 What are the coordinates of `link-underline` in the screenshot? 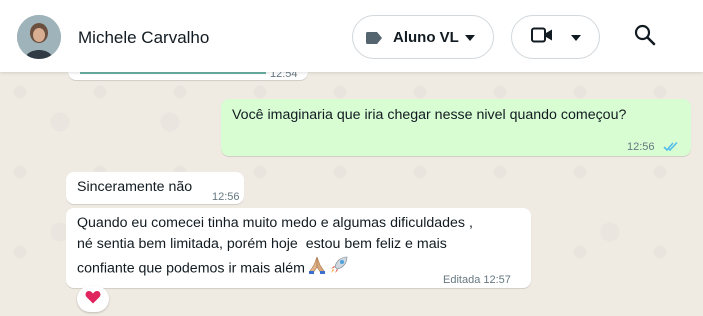 It's located at (173, 73).